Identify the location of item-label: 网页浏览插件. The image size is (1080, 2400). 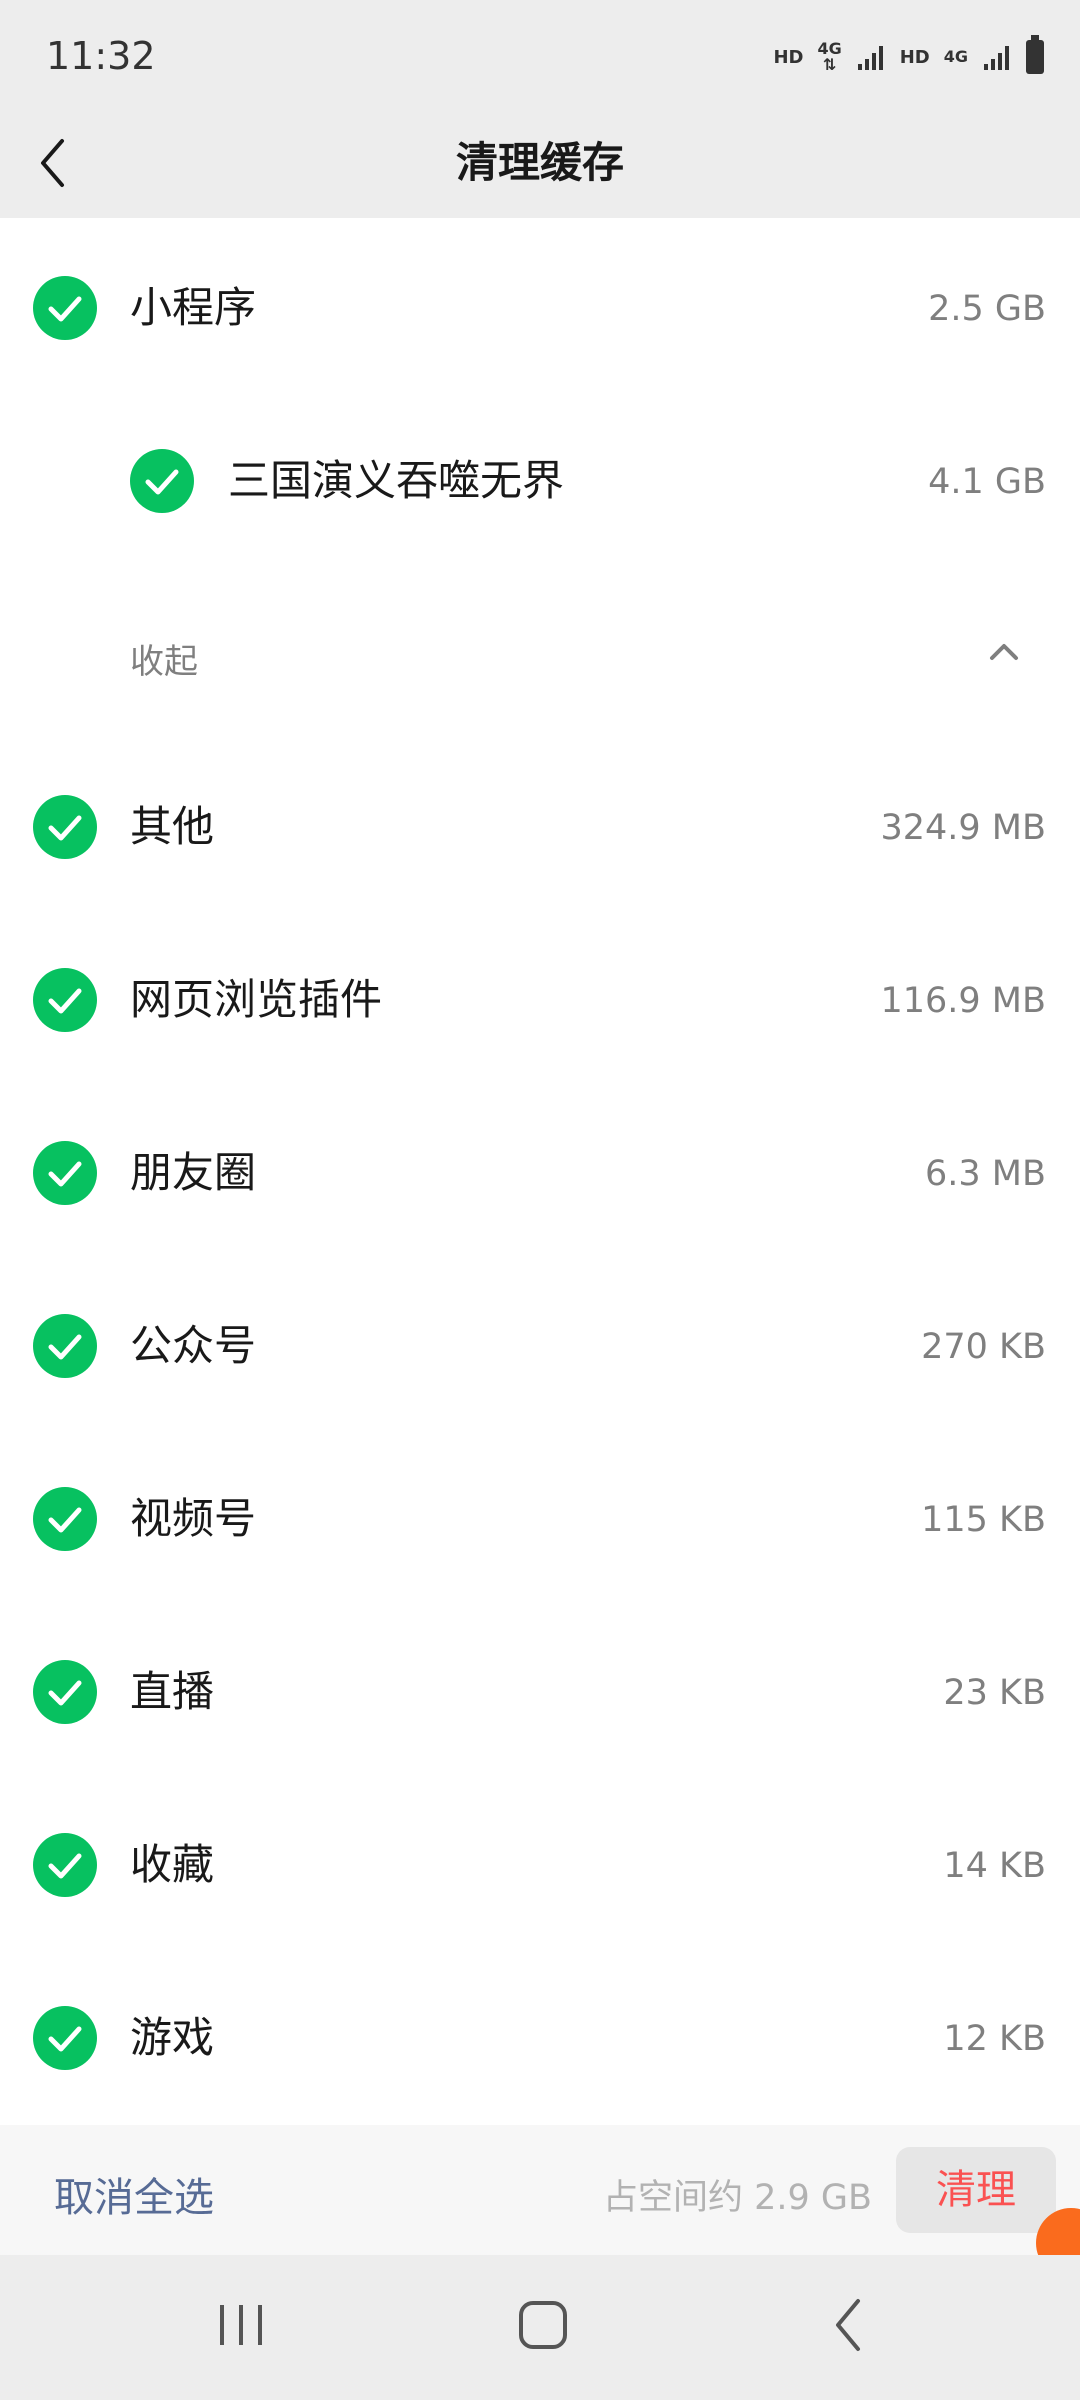
(256, 999).